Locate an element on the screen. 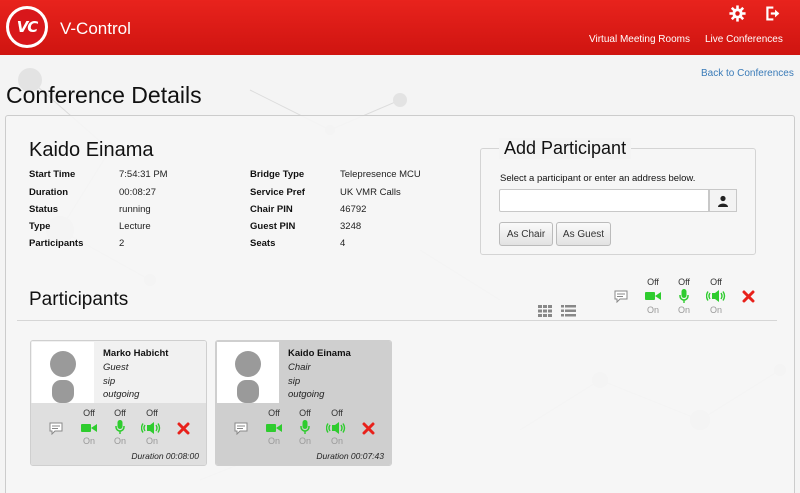 The width and height of the screenshot is (800, 493). detail-label: Duration is located at coordinates (49, 192).